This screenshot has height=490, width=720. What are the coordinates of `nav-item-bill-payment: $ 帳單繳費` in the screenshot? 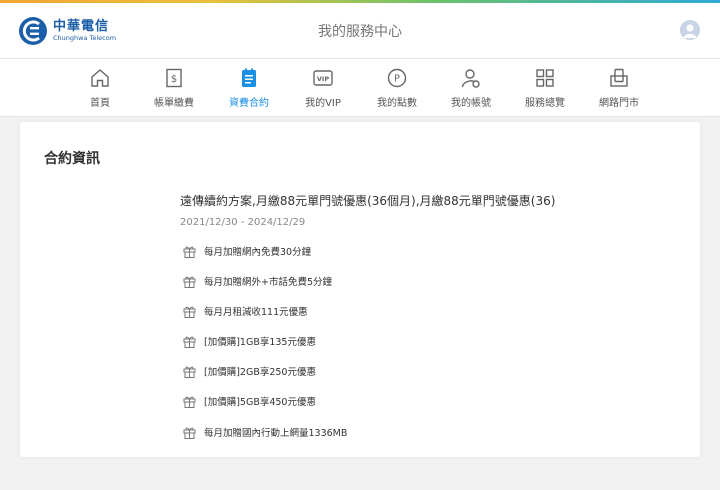 It's located at (174, 88).